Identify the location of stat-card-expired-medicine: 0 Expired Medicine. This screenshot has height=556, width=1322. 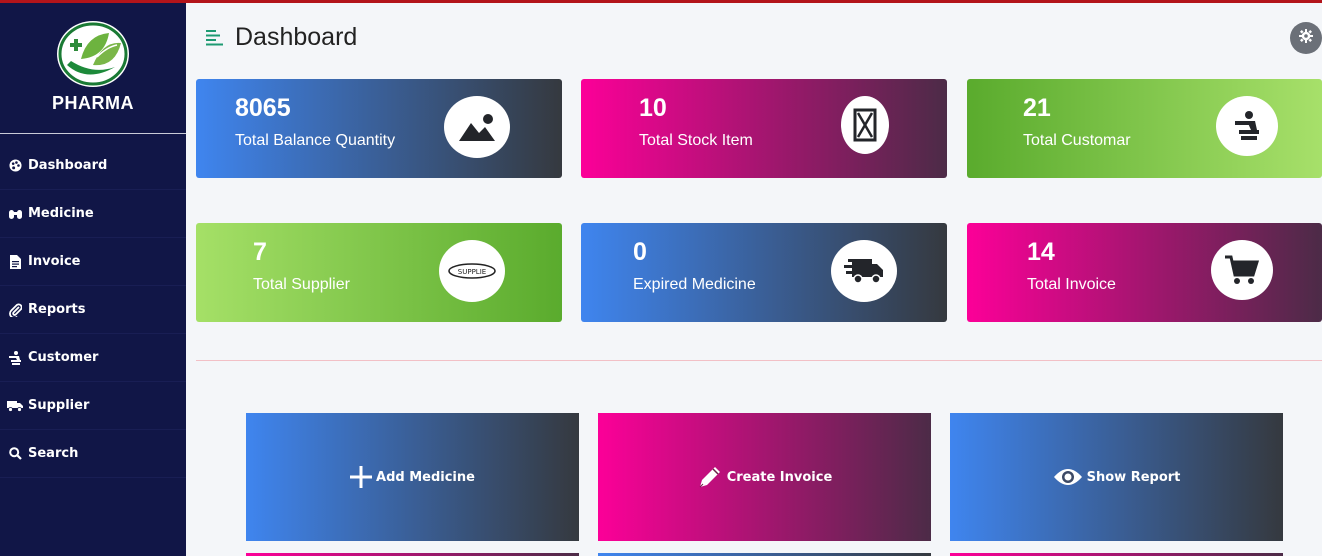
(764, 272).